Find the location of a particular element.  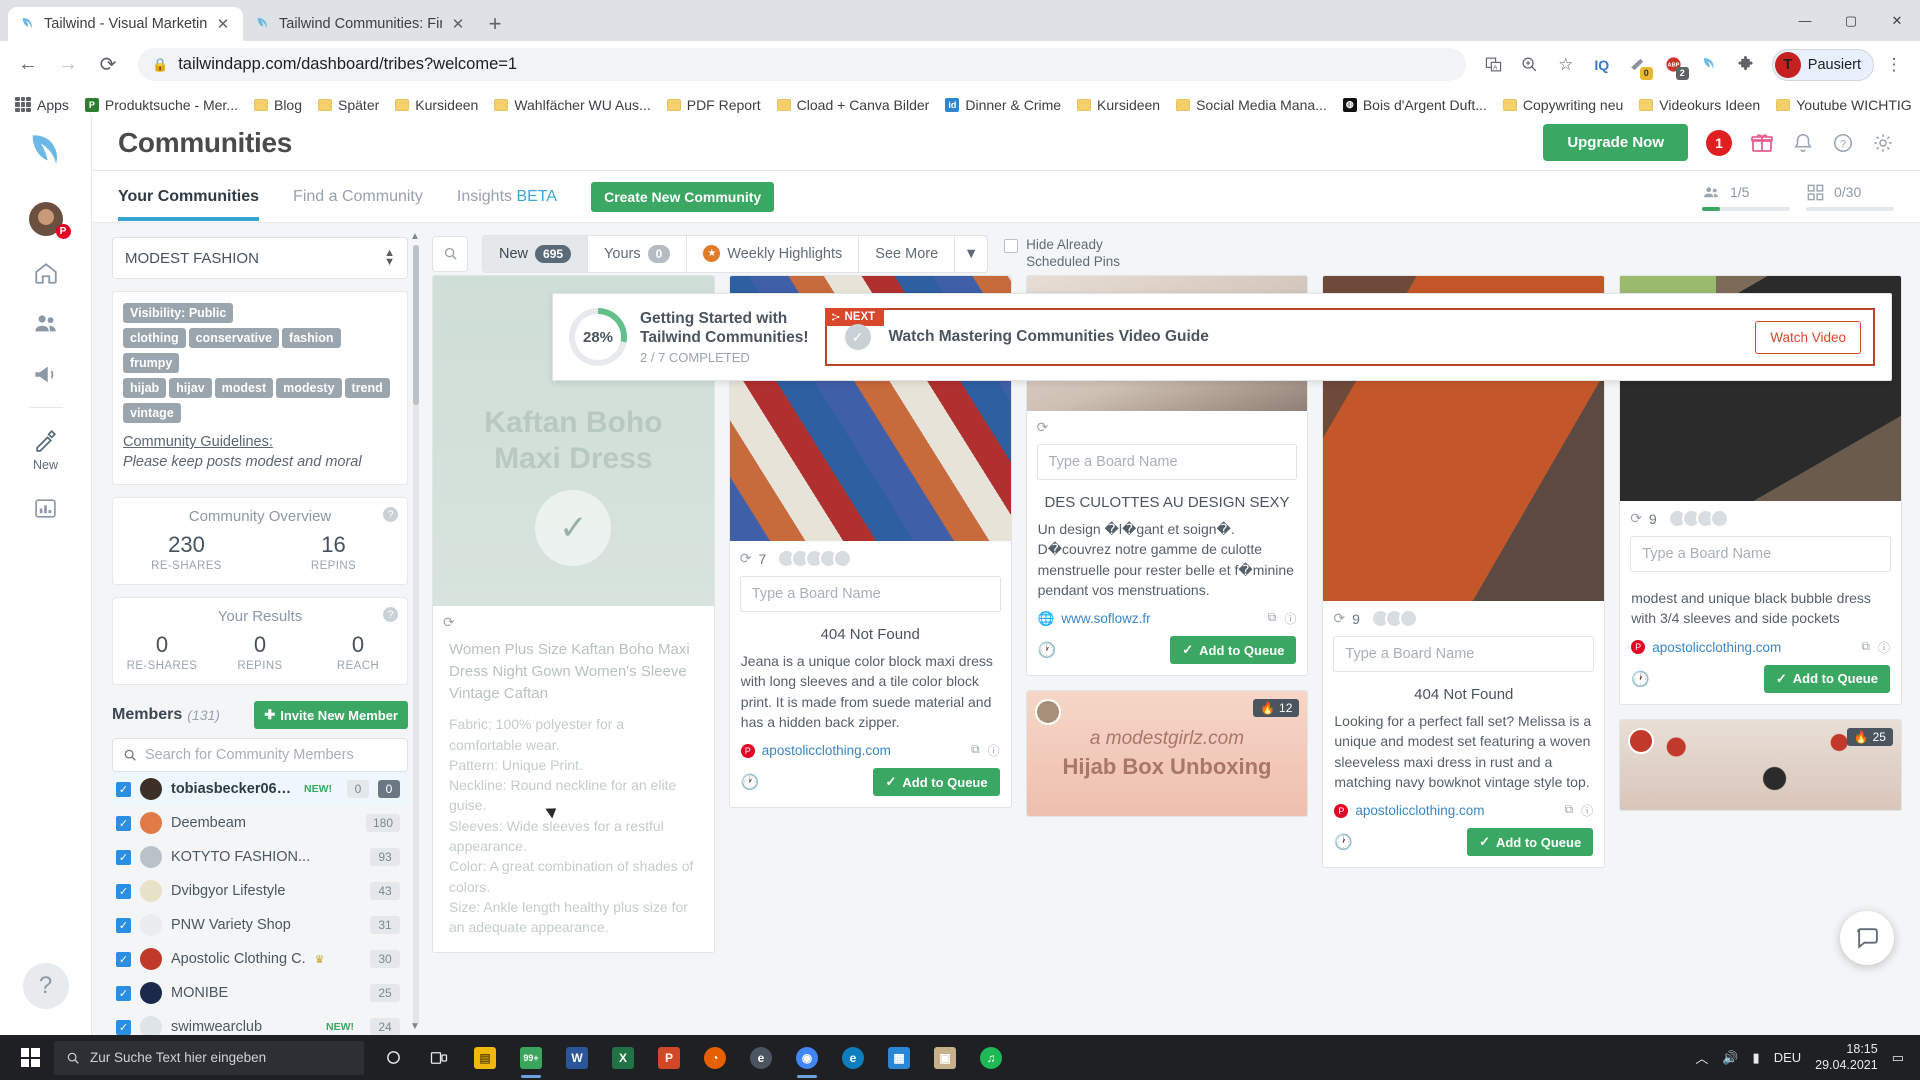

sidebar-item-home is located at coordinates (46, 272).